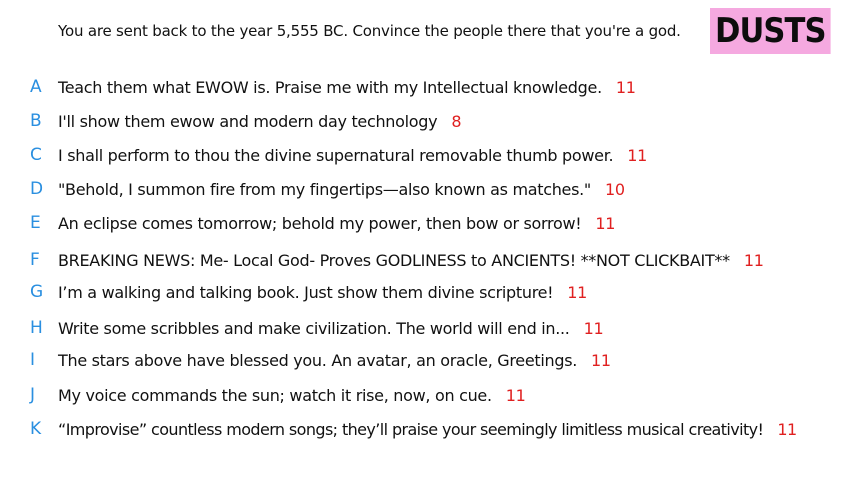  I want to click on entry-letter: D, so click(37, 189).